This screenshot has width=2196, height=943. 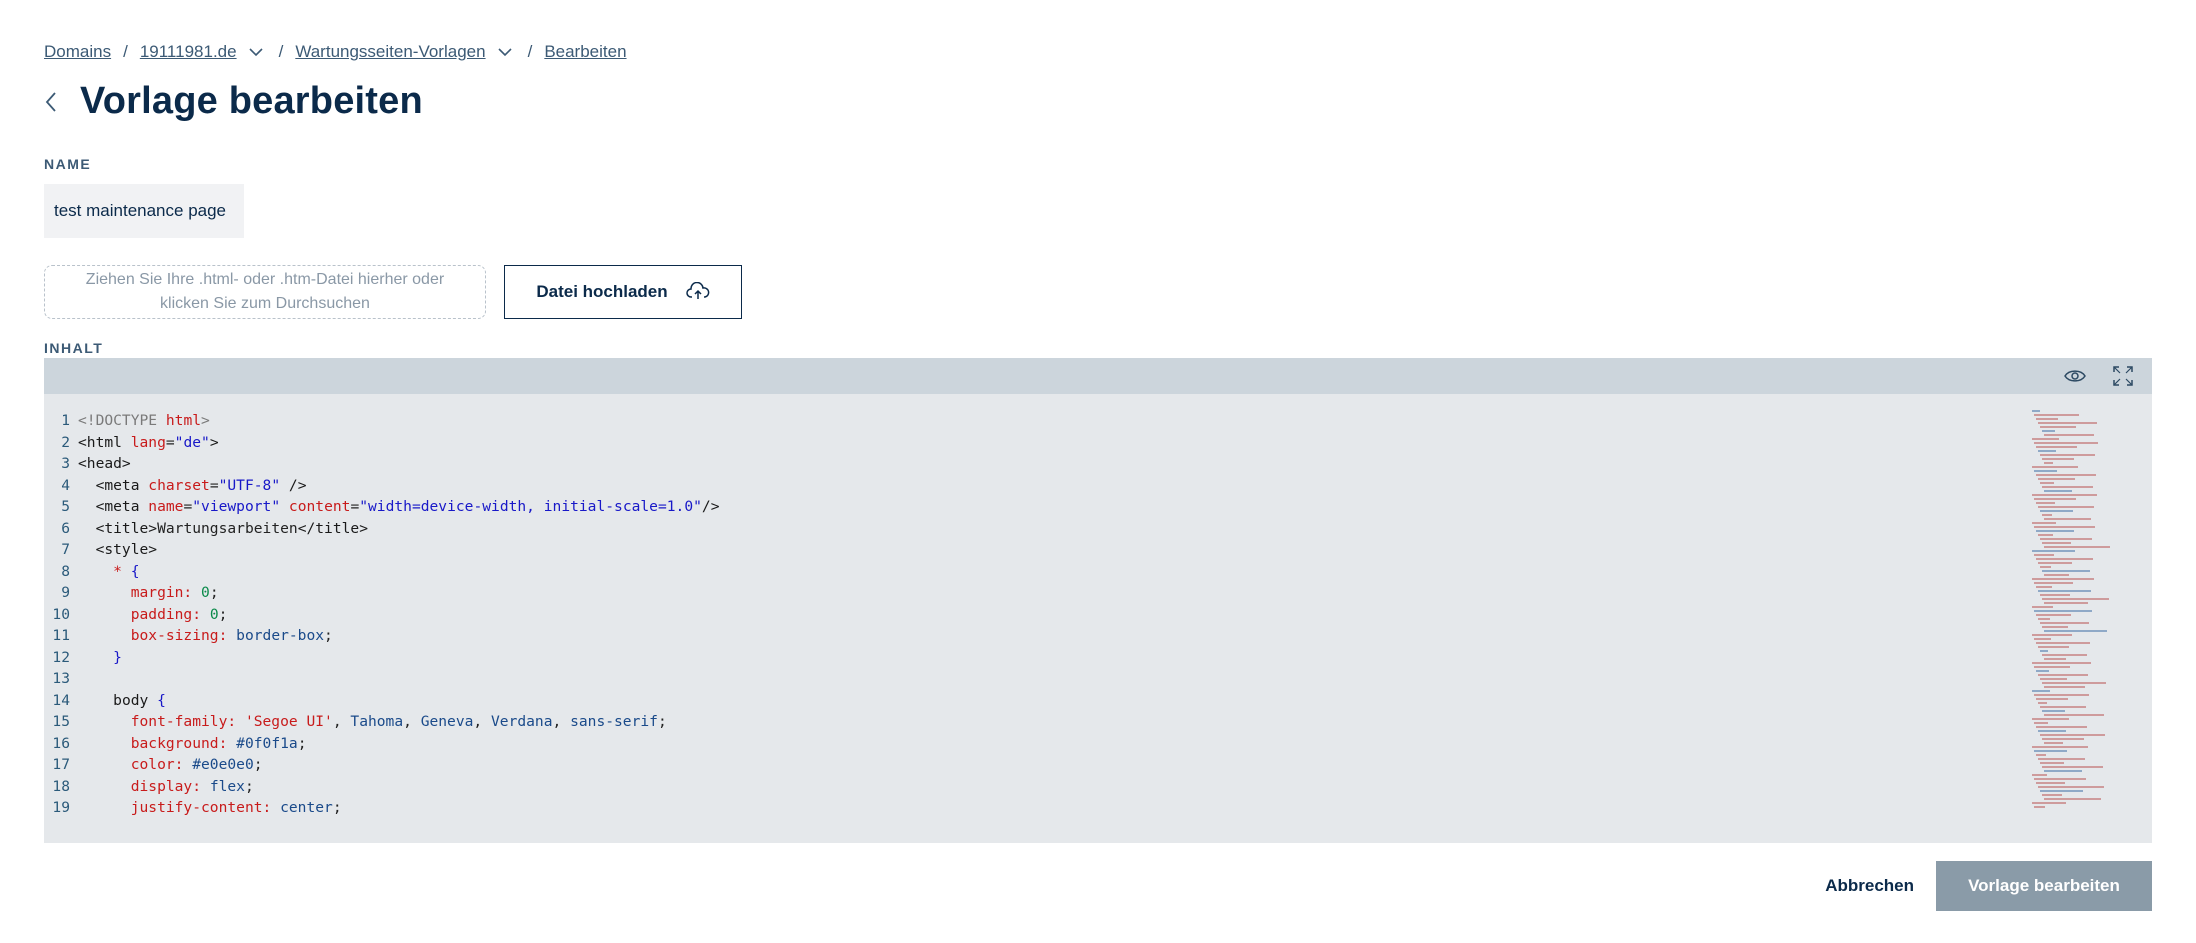 What do you see at coordinates (77, 52) in the screenshot?
I see `breadcrumb-domains: Domains` at bounding box center [77, 52].